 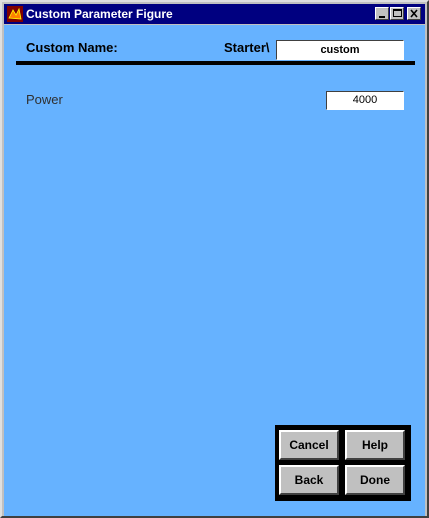 What do you see at coordinates (340, 50) in the screenshot?
I see `custom-name-field: custom` at bounding box center [340, 50].